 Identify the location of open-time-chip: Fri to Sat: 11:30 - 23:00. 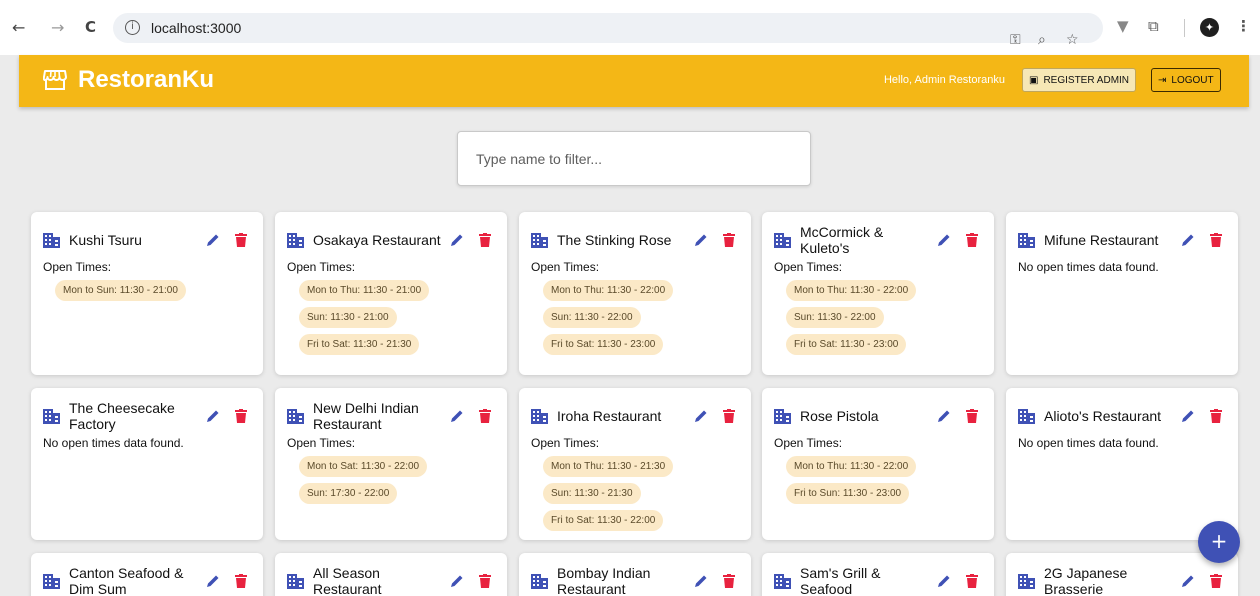
(603, 344).